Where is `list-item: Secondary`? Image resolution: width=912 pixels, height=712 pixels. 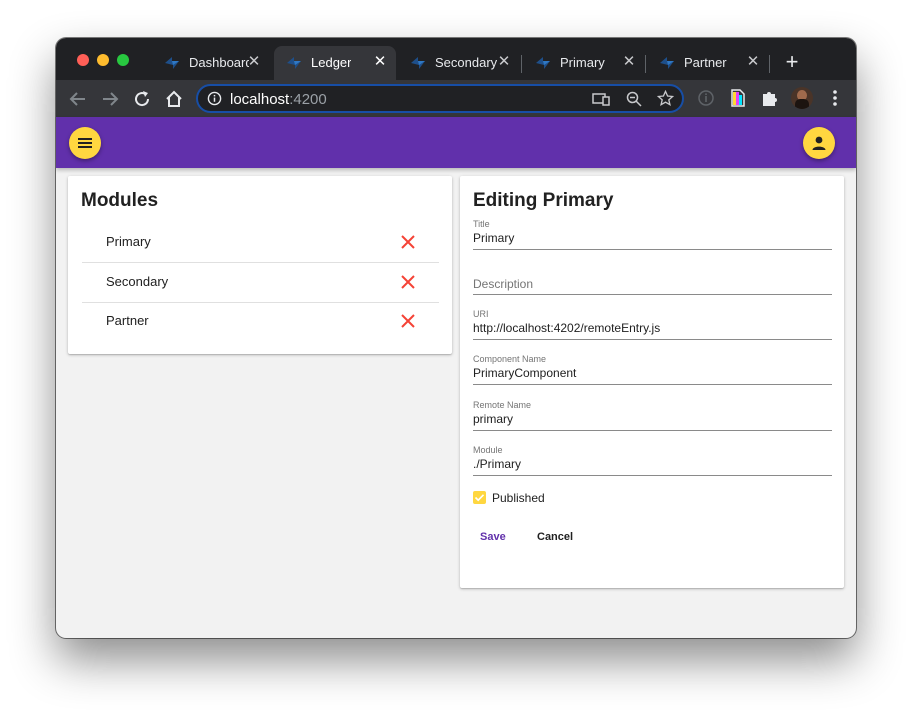
list-item: Secondary is located at coordinates (260, 282).